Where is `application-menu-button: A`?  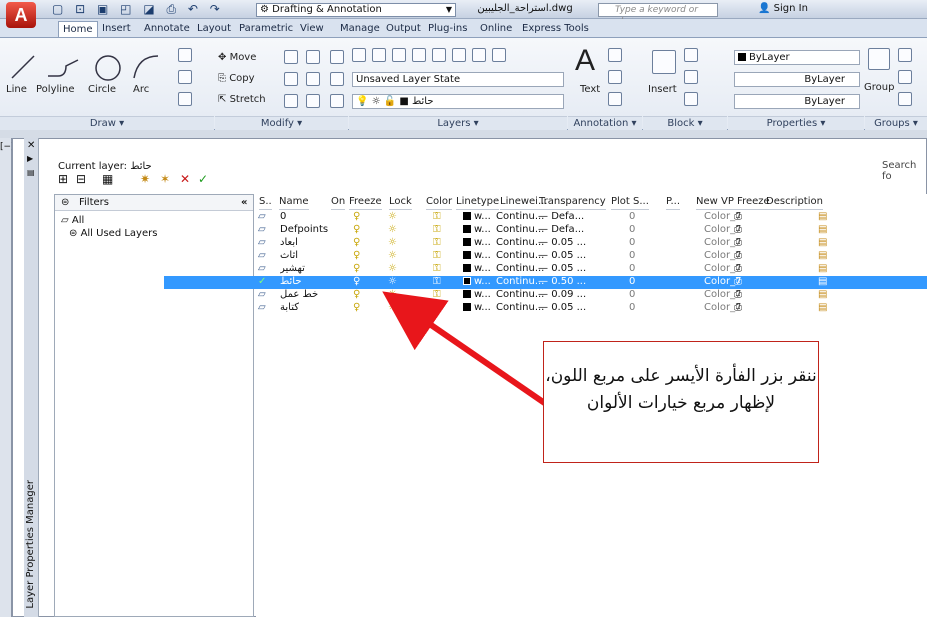 application-menu-button: A is located at coordinates (21, 15).